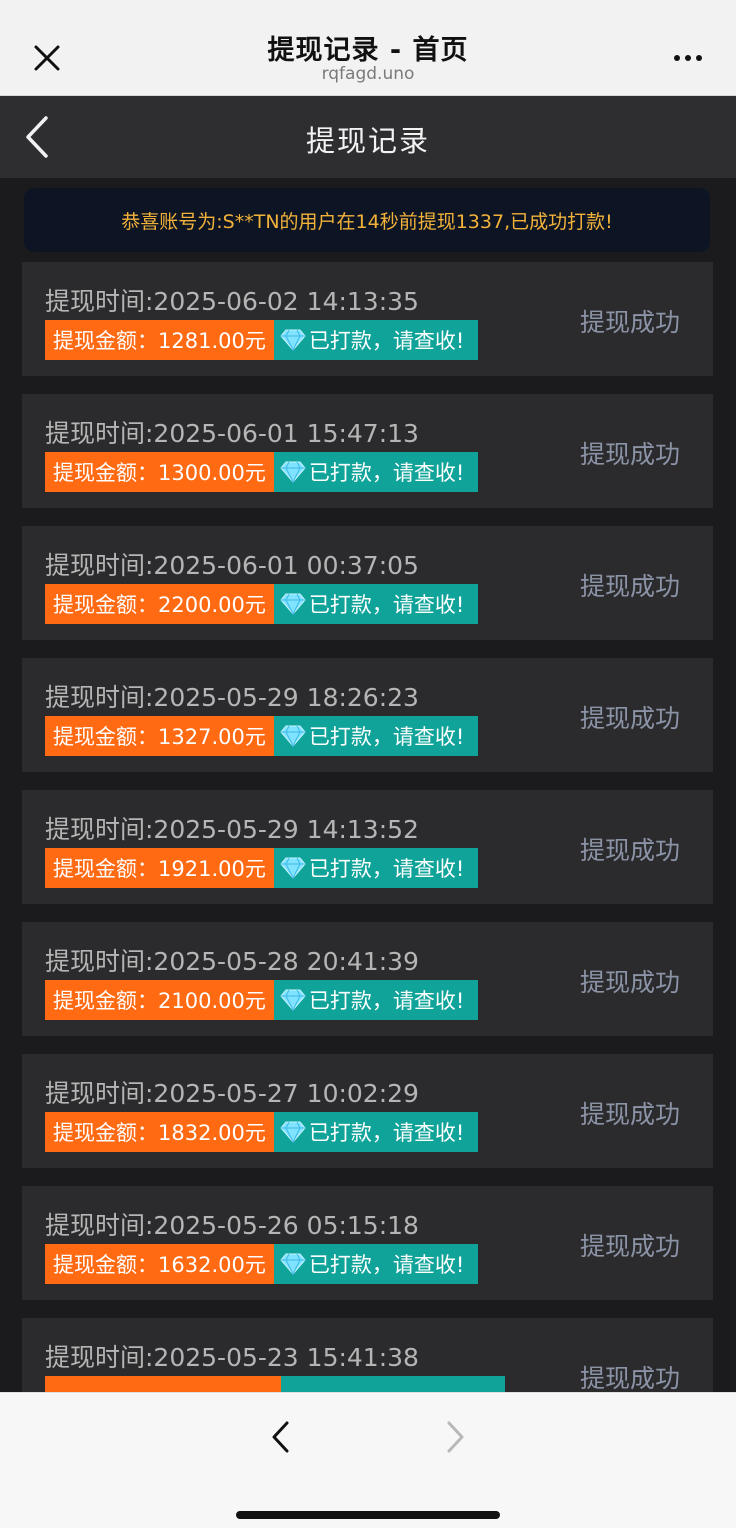 The width and height of the screenshot is (736, 1528). Describe the element at coordinates (232, 961) in the screenshot. I see `record-time: 提现时间:2025-05-28 20:41:39` at that location.